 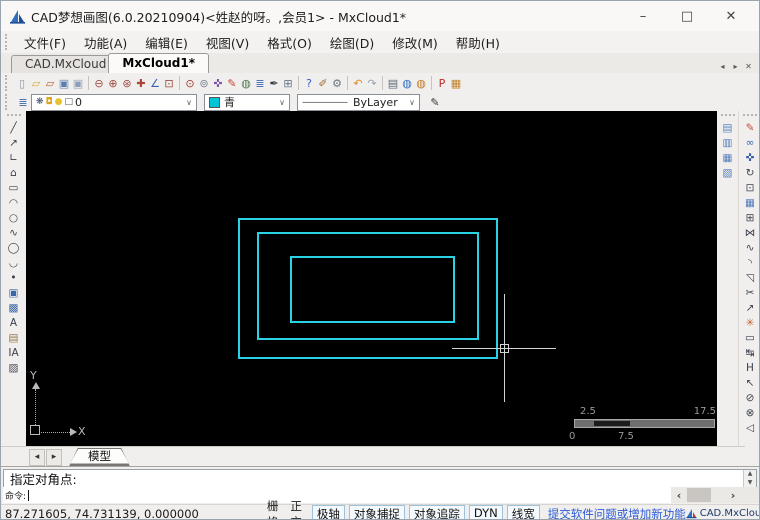 What do you see at coordinates (169, 83) in the screenshot?
I see `zoom-window-icon: ⊡` at bounding box center [169, 83].